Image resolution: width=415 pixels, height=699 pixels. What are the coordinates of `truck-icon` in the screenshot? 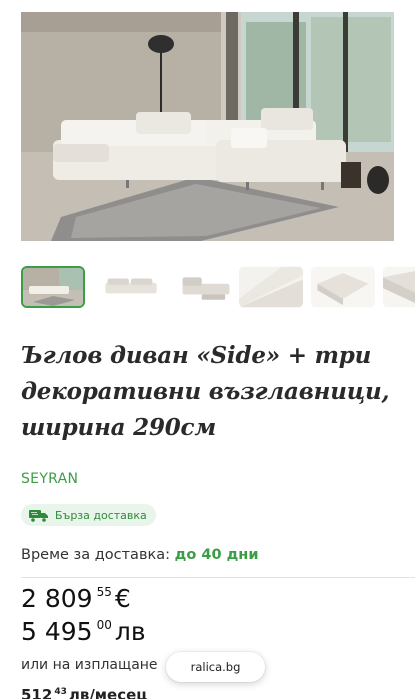 It's located at (38, 515).